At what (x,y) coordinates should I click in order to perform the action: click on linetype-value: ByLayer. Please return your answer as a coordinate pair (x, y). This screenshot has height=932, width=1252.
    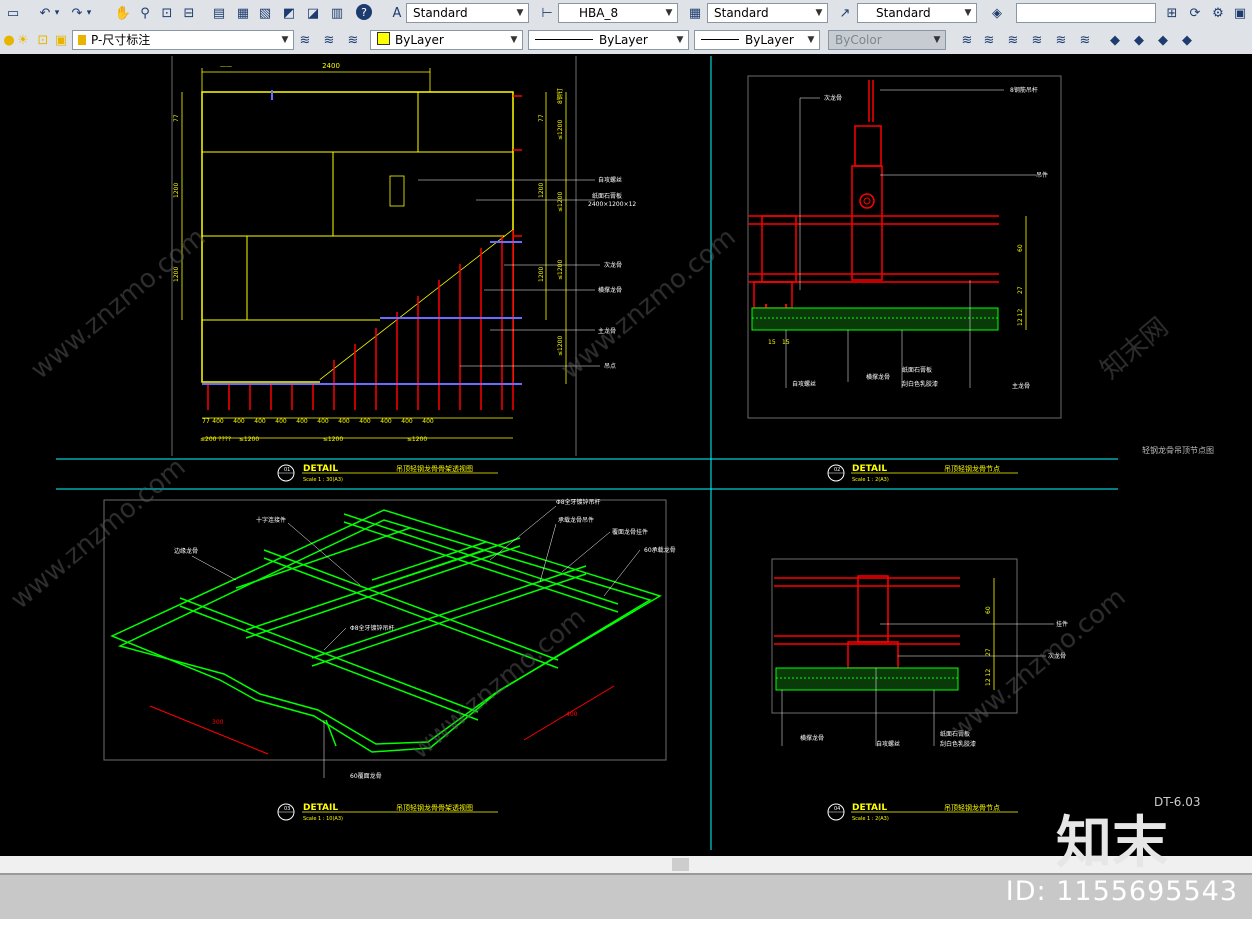
    Looking at the image, I should click on (623, 40).